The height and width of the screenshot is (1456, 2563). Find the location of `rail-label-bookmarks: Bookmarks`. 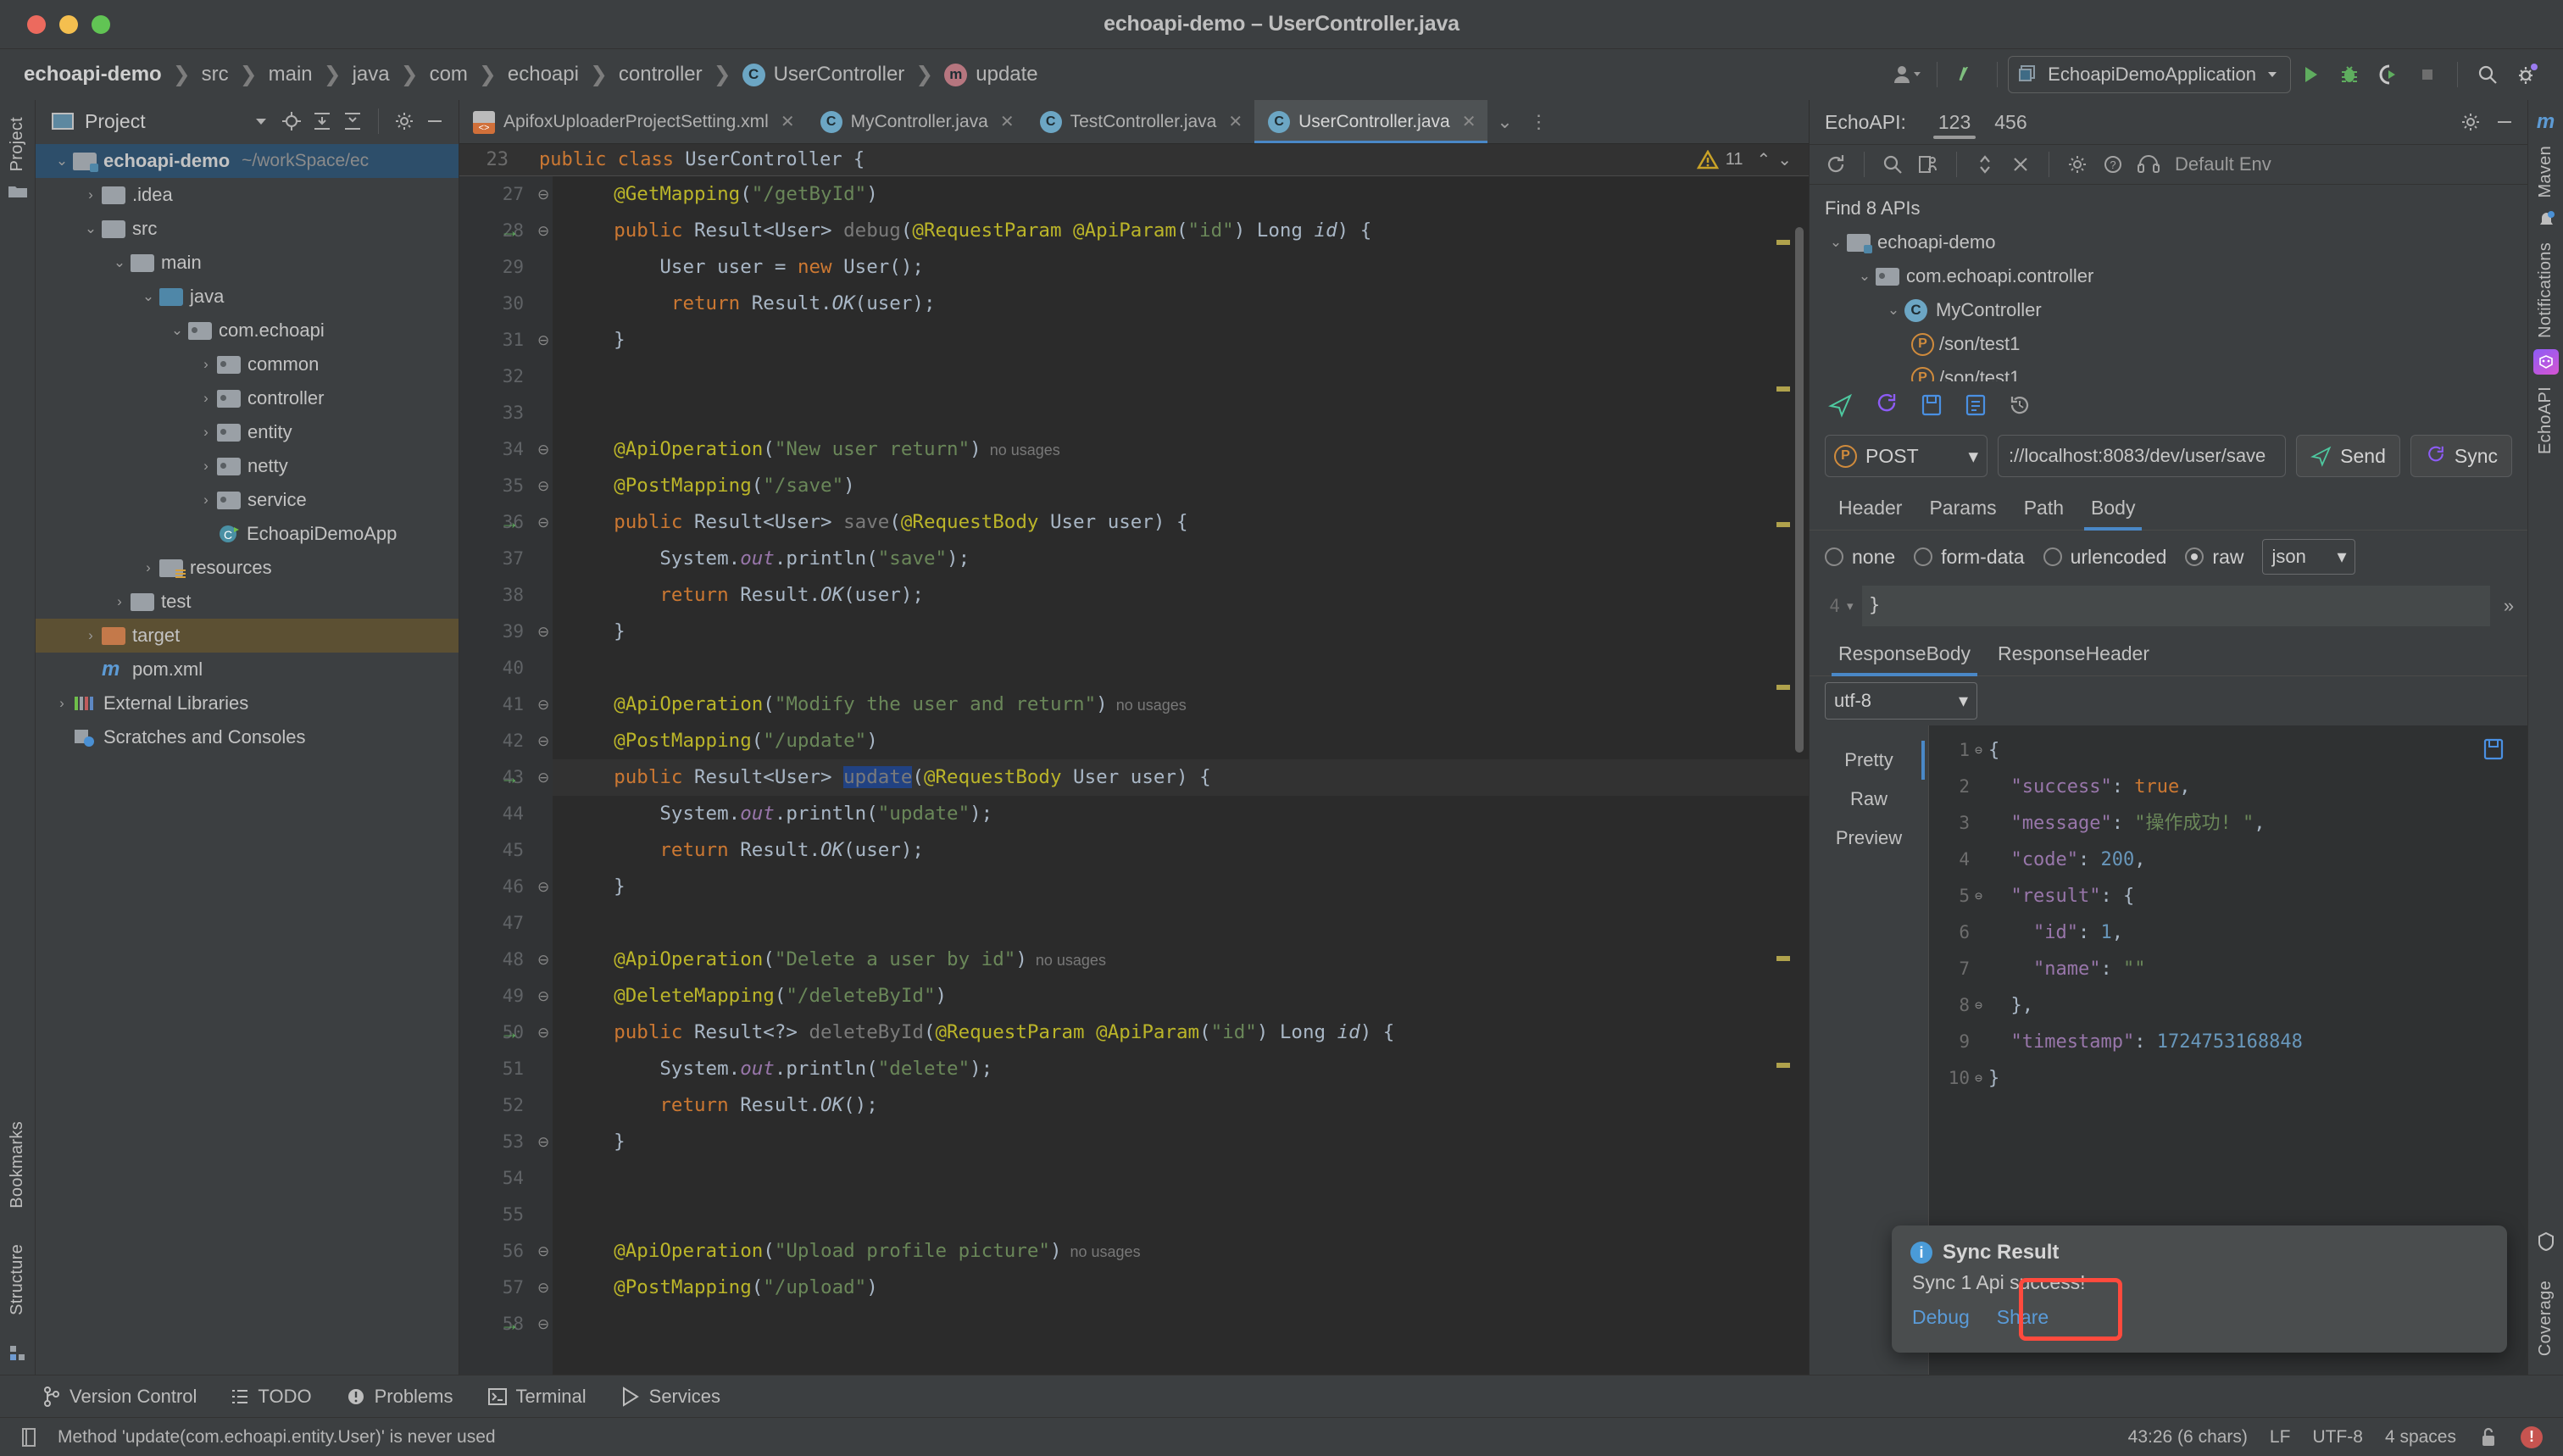

rail-label-bookmarks: Bookmarks is located at coordinates (17, 1164).